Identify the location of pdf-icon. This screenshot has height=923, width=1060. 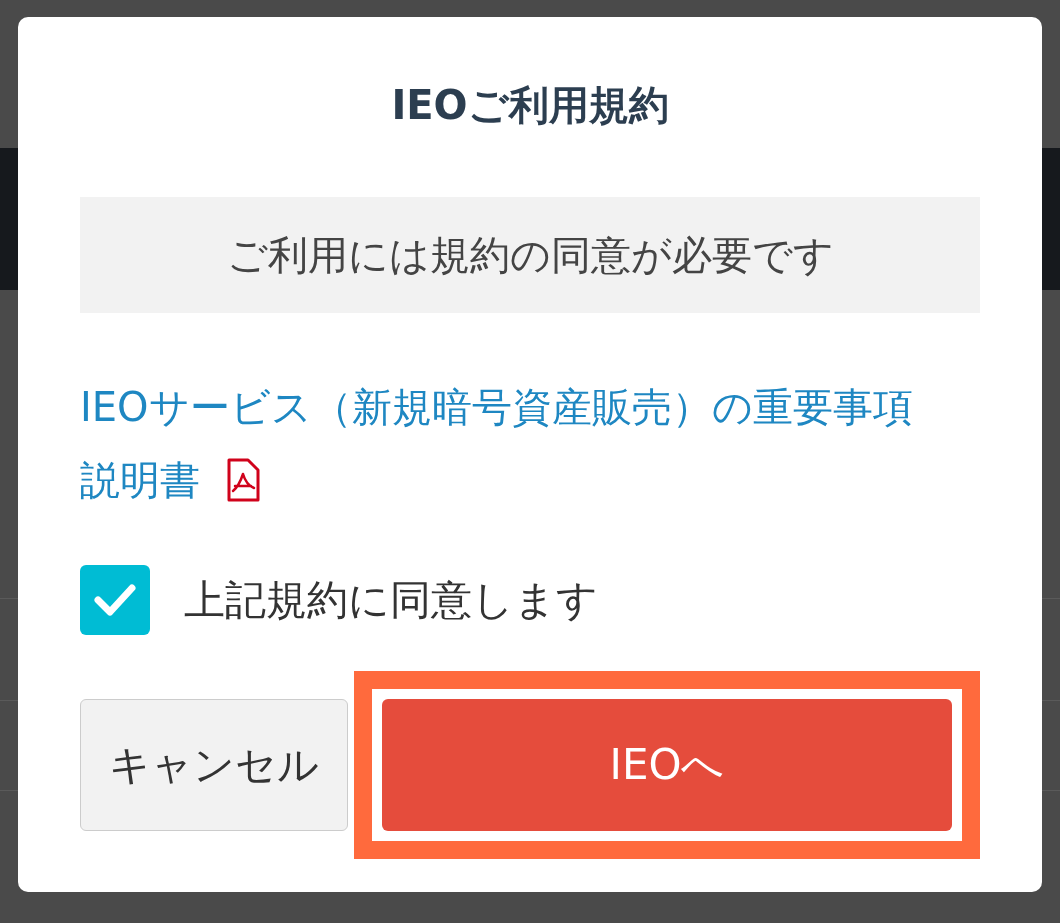
(243, 480).